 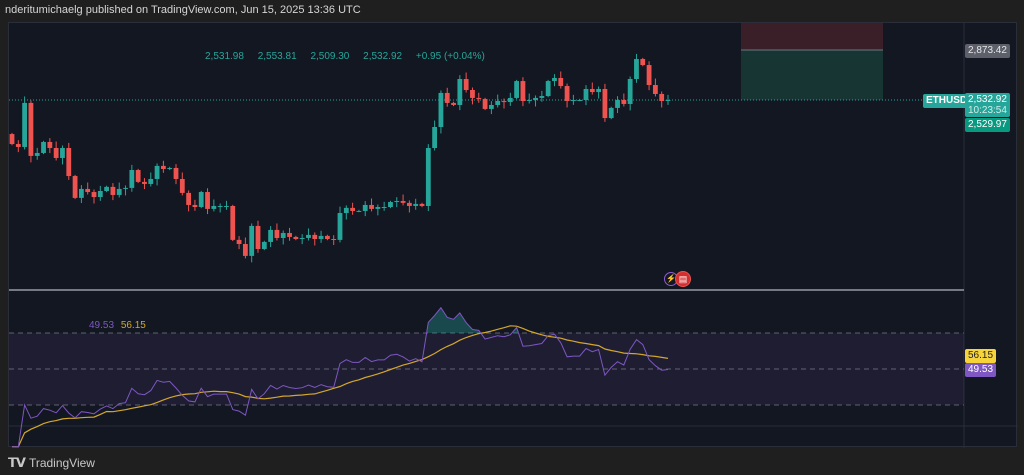 What do you see at coordinates (450, 56) in the screenshot?
I see `ohlc-change: +0.95 (+0.04%)` at bounding box center [450, 56].